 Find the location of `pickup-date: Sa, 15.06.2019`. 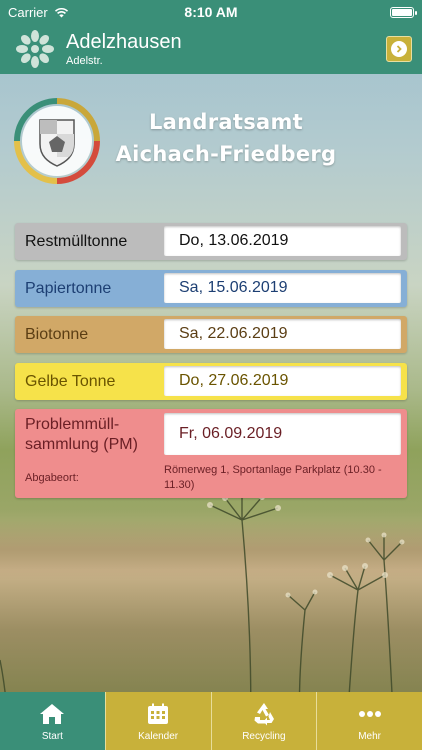

pickup-date: Sa, 15.06.2019 is located at coordinates (282, 288).